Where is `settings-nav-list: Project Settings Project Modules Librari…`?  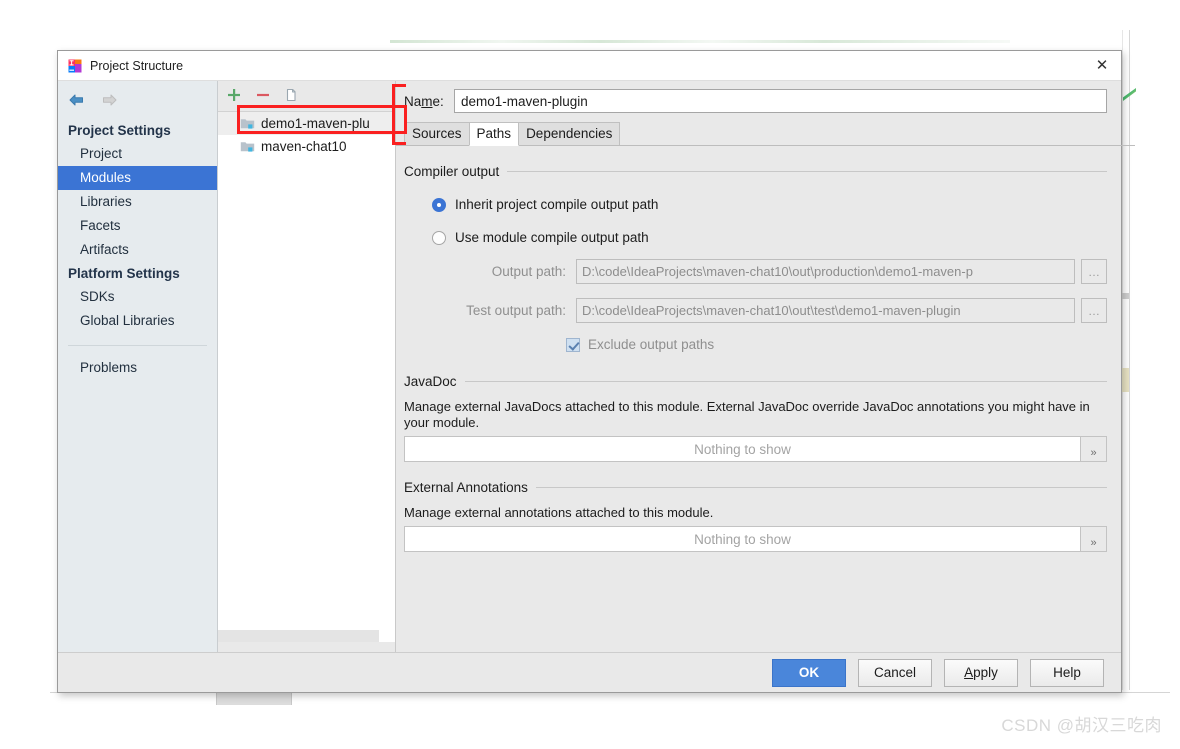 settings-nav-list: Project Settings Project Modules Librari… is located at coordinates (137, 249).